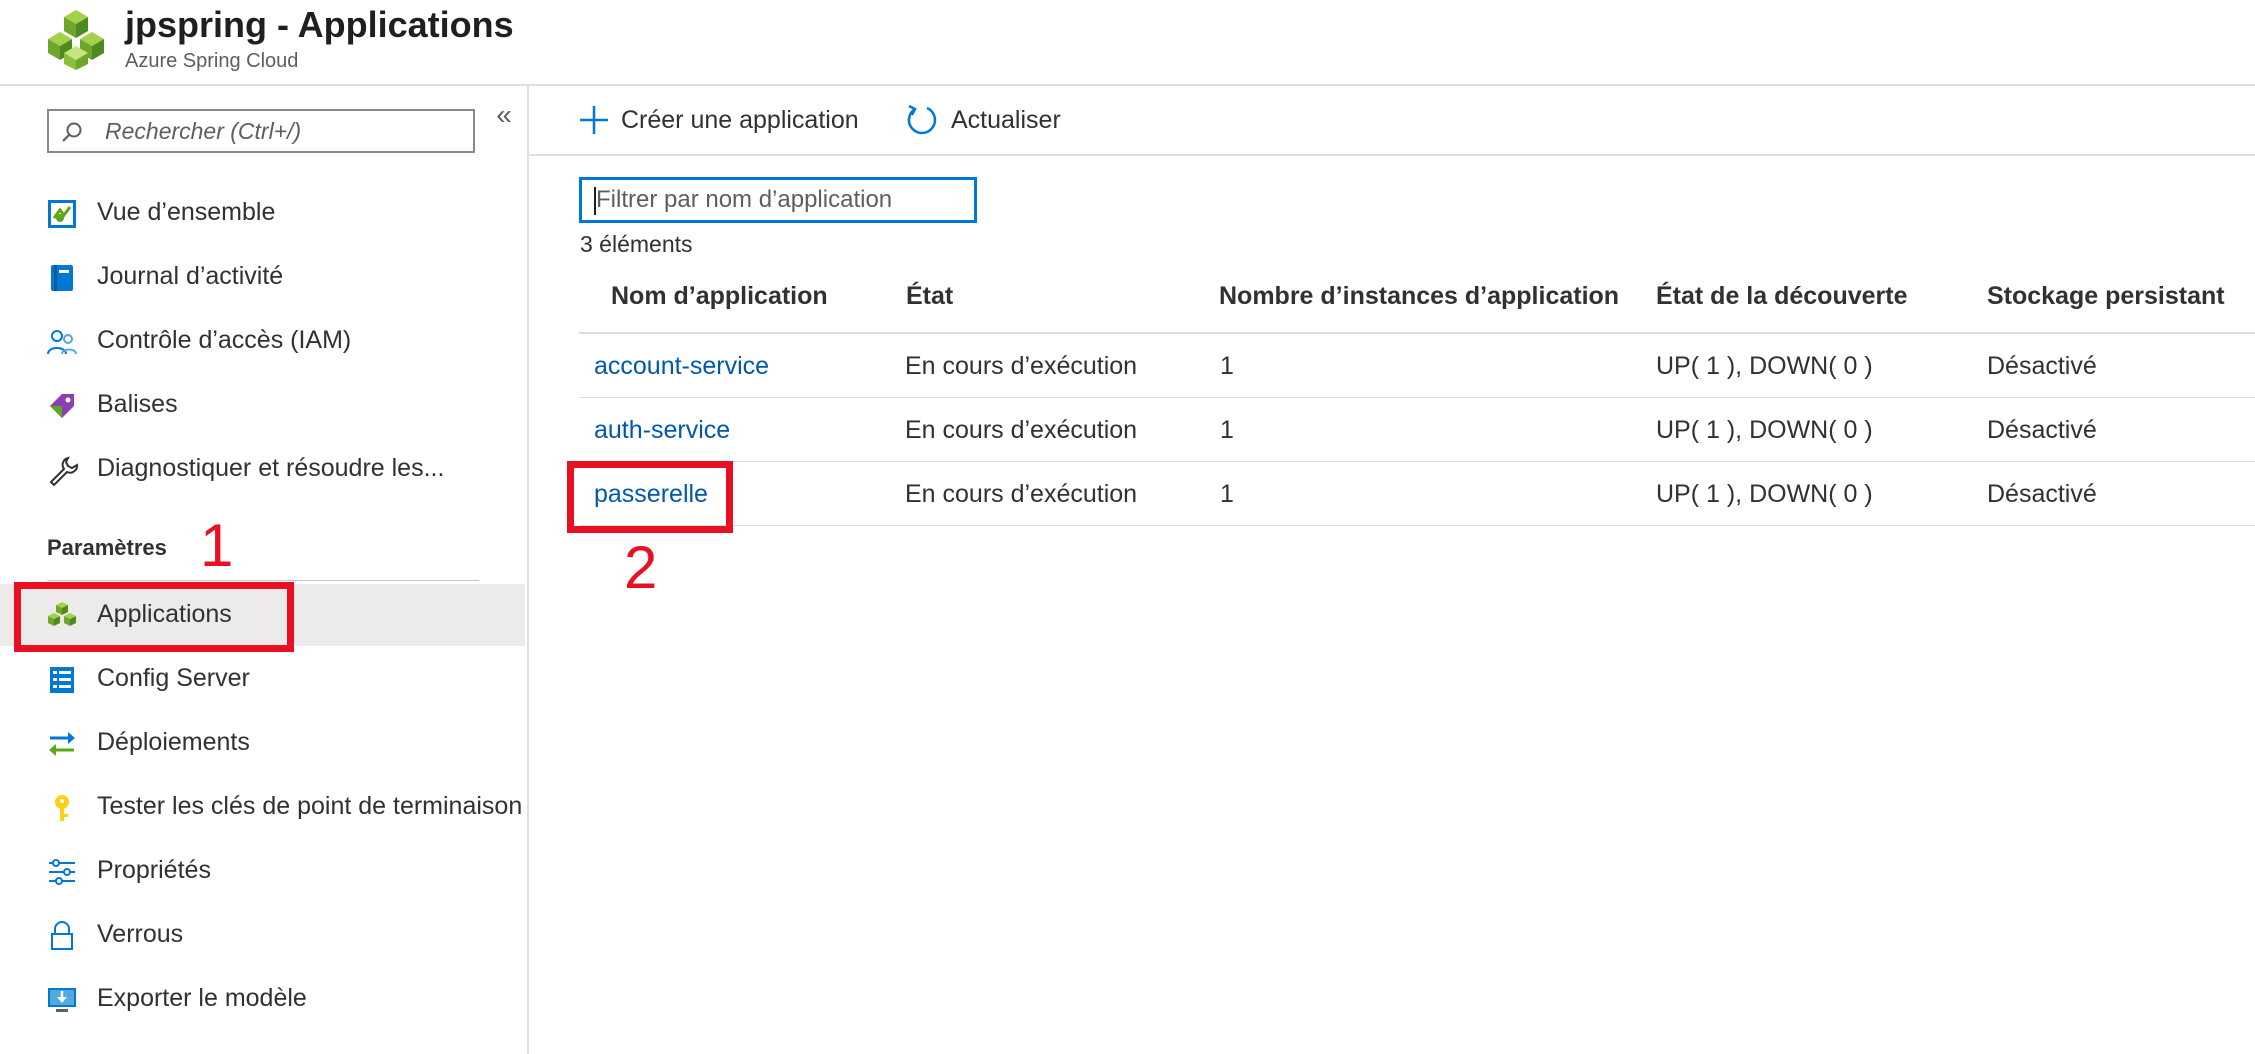  Describe the element at coordinates (929, 296) in the screenshot. I see `column-header-state: État` at that location.